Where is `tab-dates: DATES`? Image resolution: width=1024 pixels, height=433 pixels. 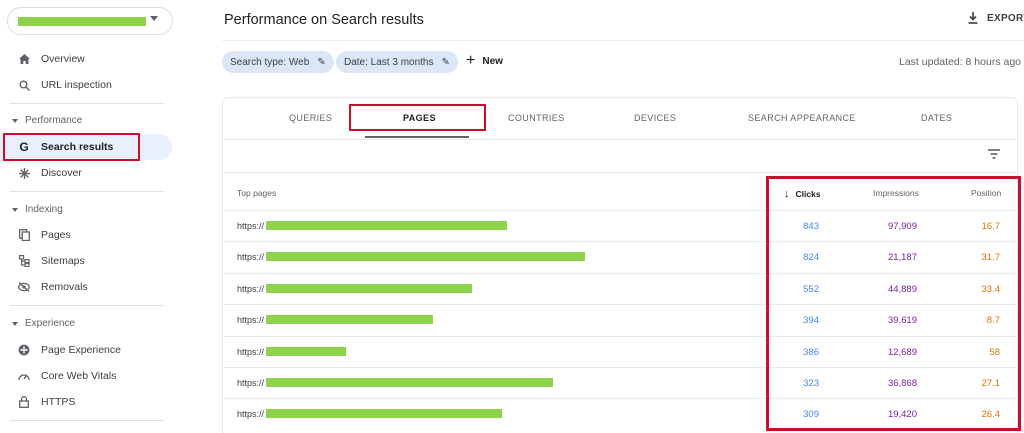
tab-dates: DATES is located at coordinates (936, 118).